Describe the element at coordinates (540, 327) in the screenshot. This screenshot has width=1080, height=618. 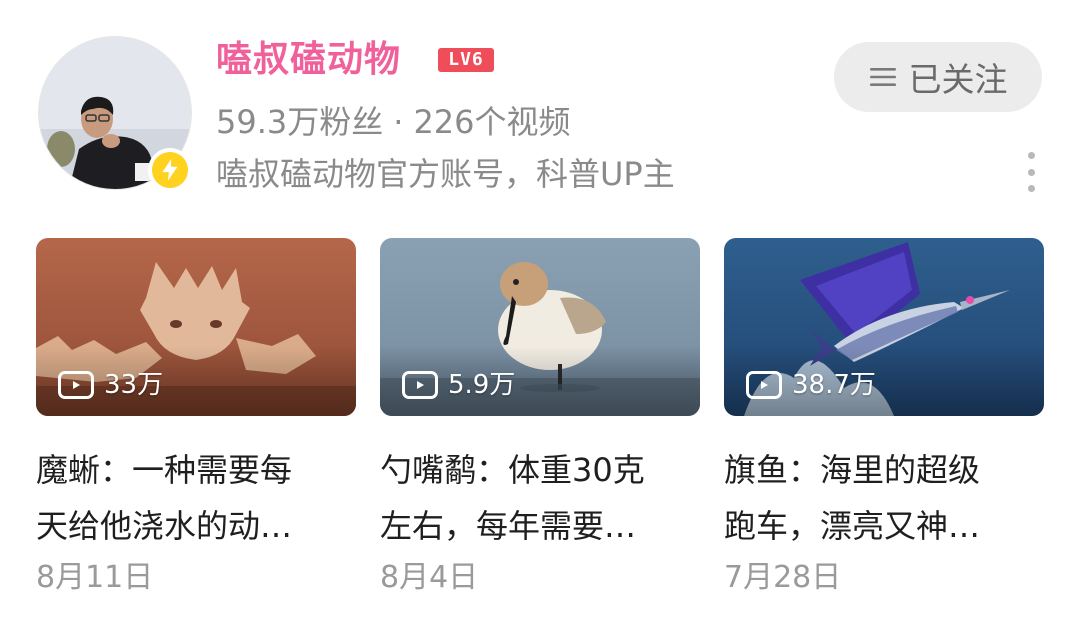
I see `video-thumbnail: 5.9万` at that location.